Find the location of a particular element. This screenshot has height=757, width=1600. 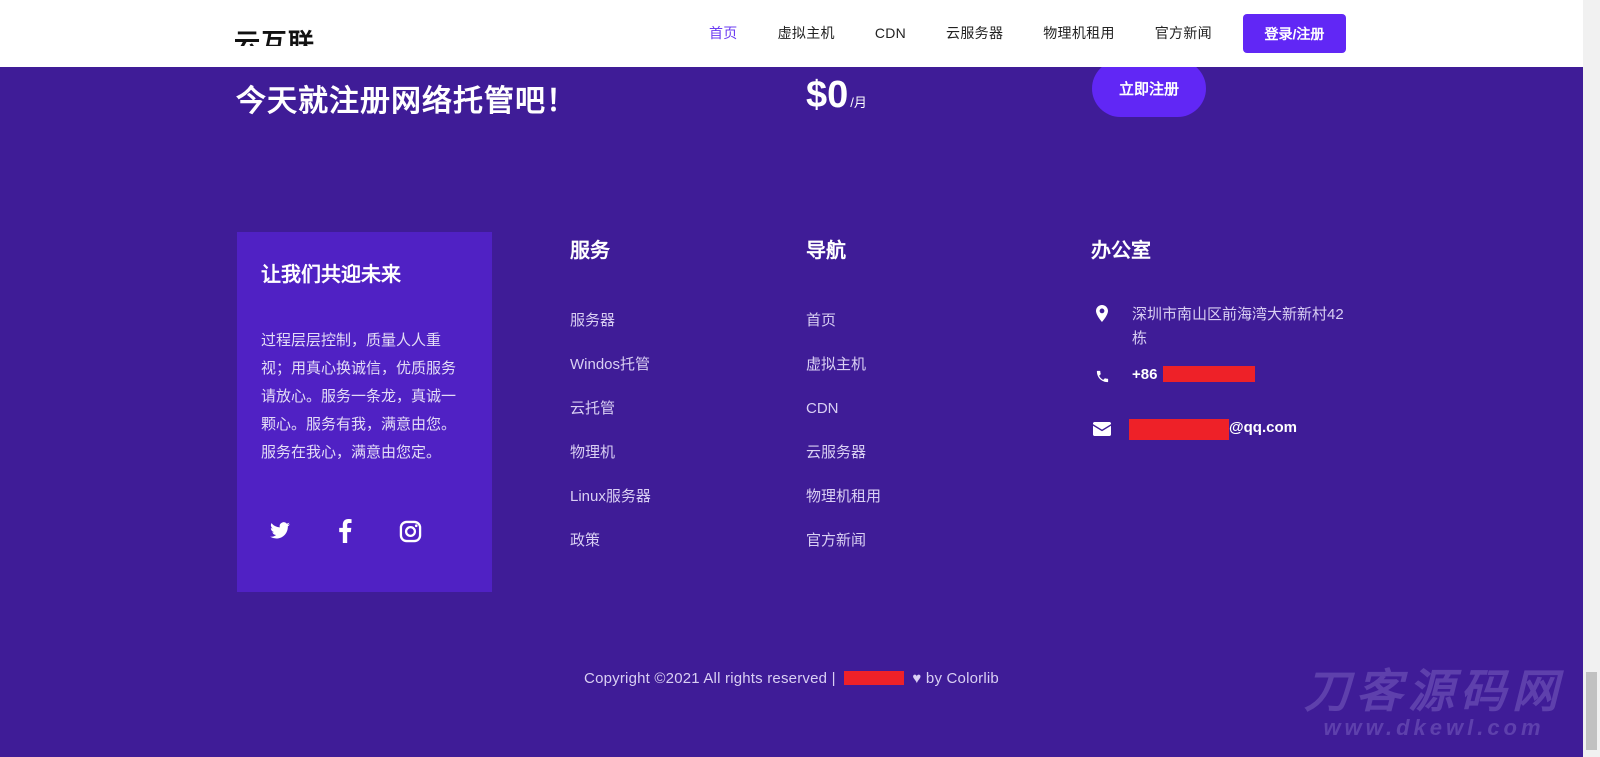

navigation-link: 首页 is located at coordinates (843, 332).